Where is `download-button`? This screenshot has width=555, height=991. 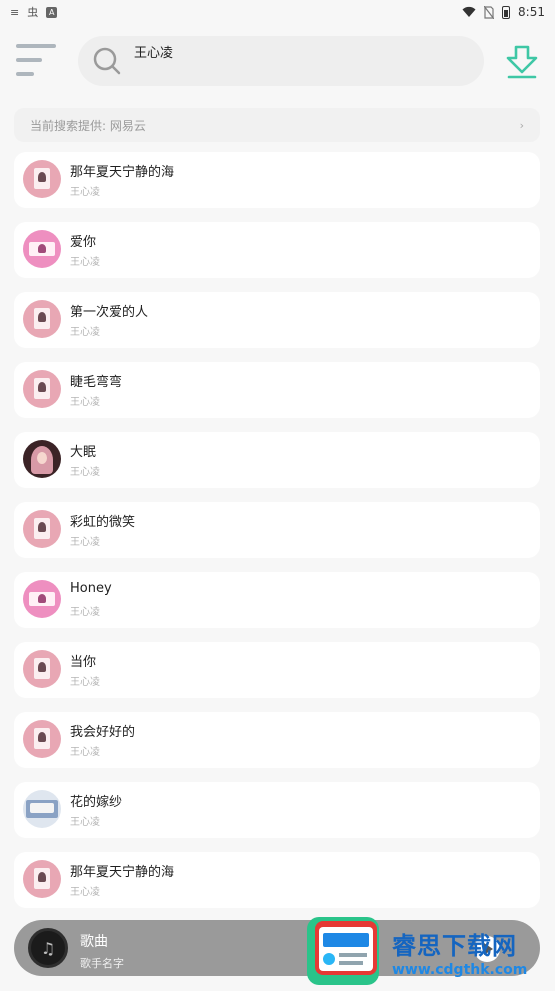 download-button is located at coordinates (522, 62).